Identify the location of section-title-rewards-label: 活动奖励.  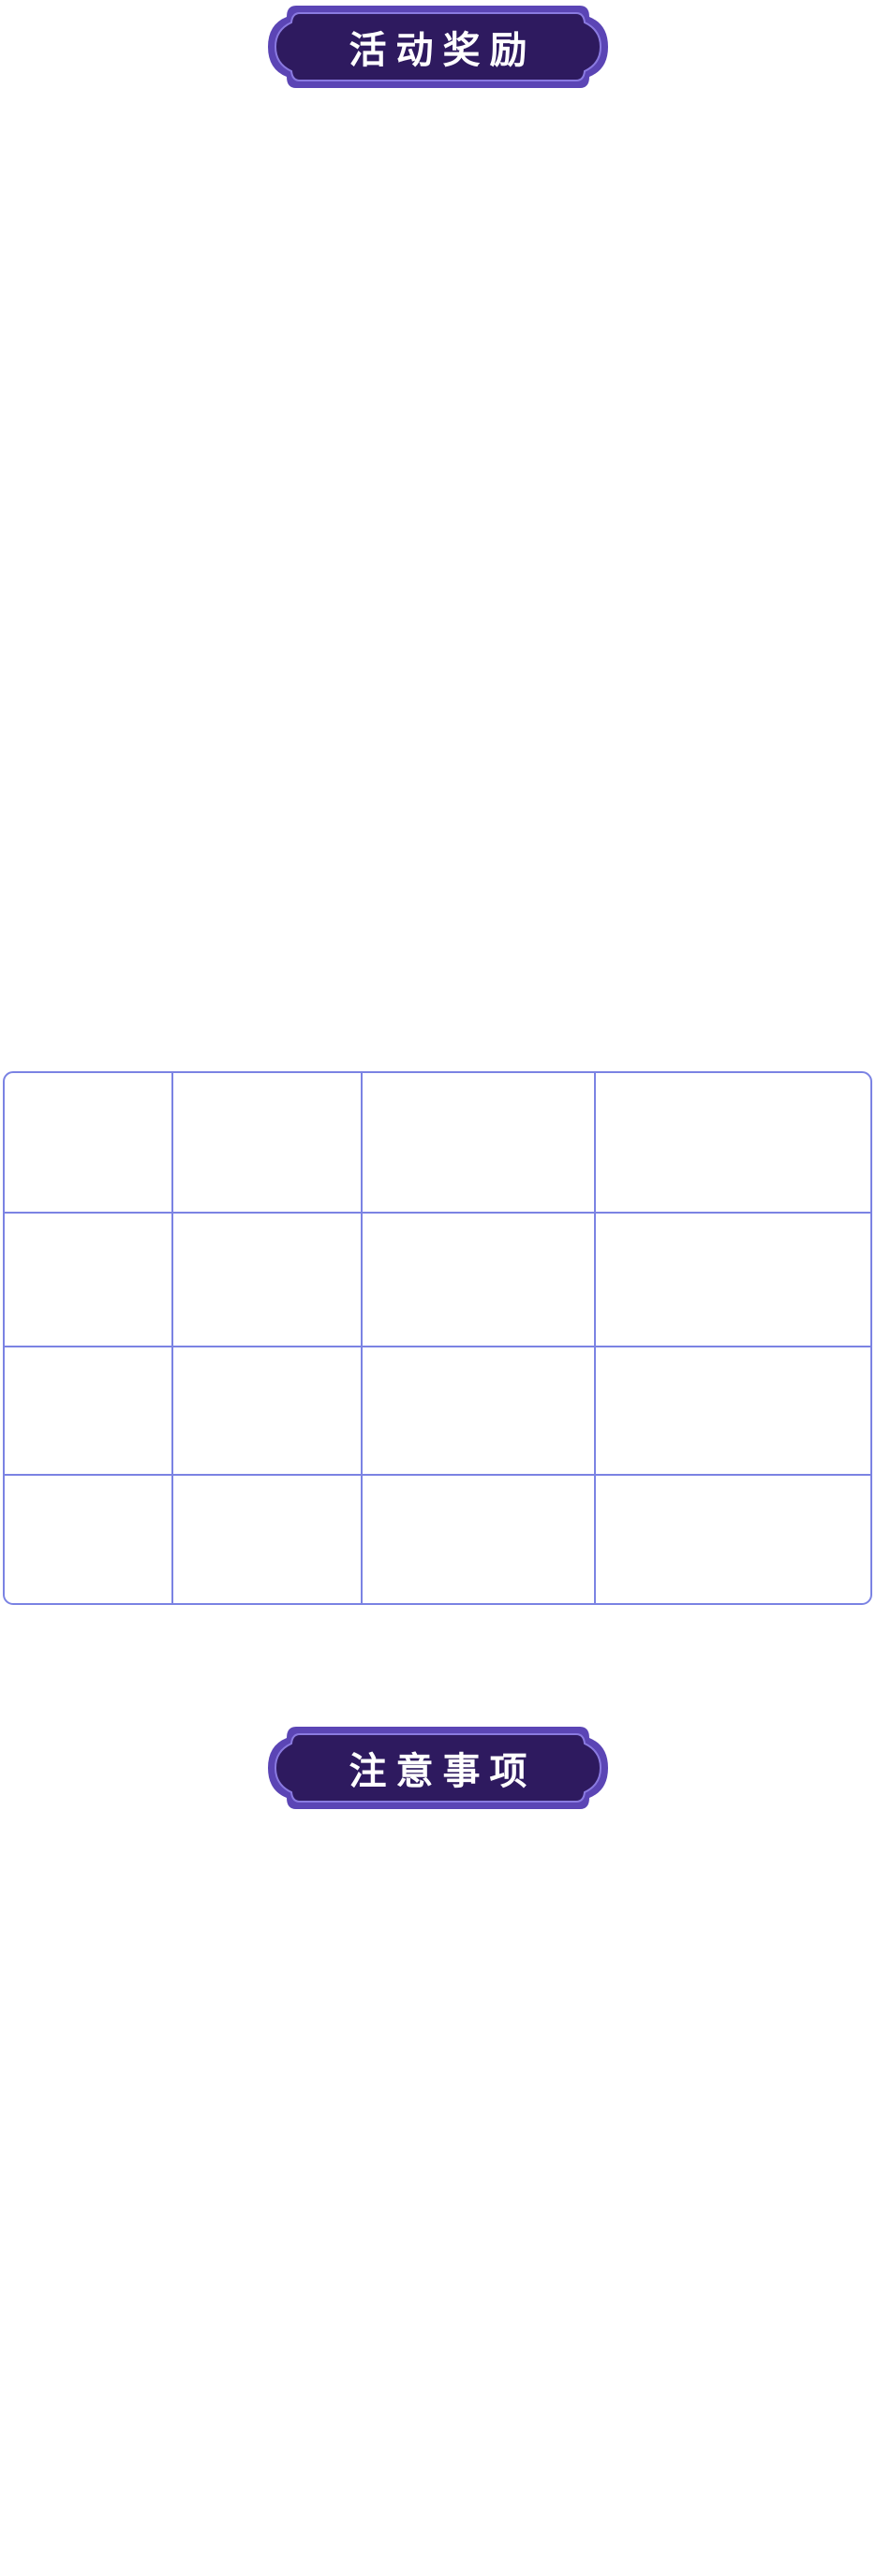
(443, 50).